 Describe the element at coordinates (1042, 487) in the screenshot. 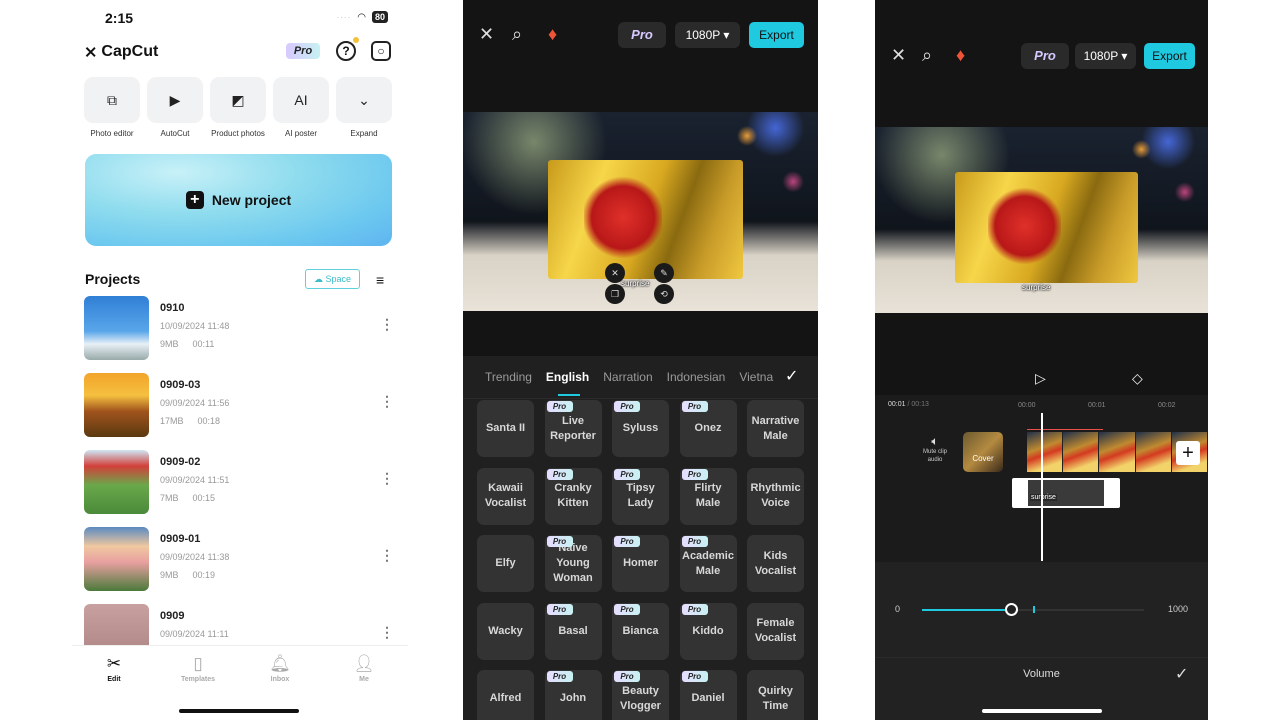

I see `playhead` at that location.